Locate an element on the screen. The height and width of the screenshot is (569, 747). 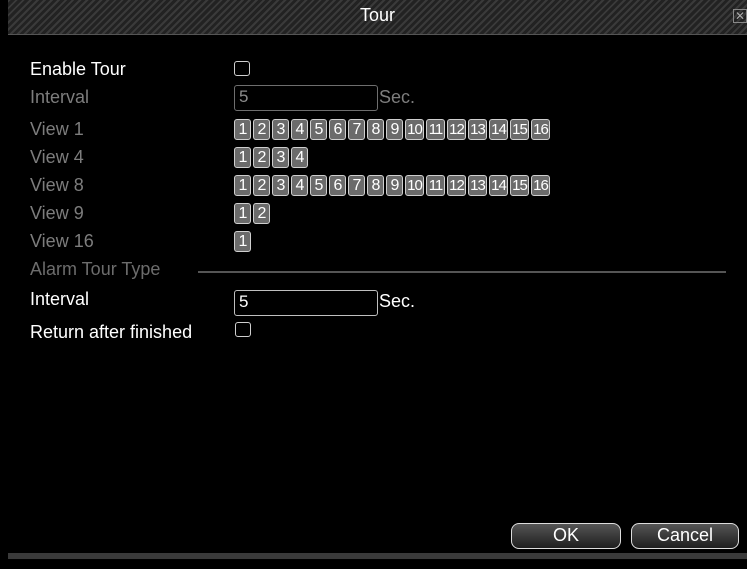
view-16-channels: 1 is located at coordinates (242, 241).